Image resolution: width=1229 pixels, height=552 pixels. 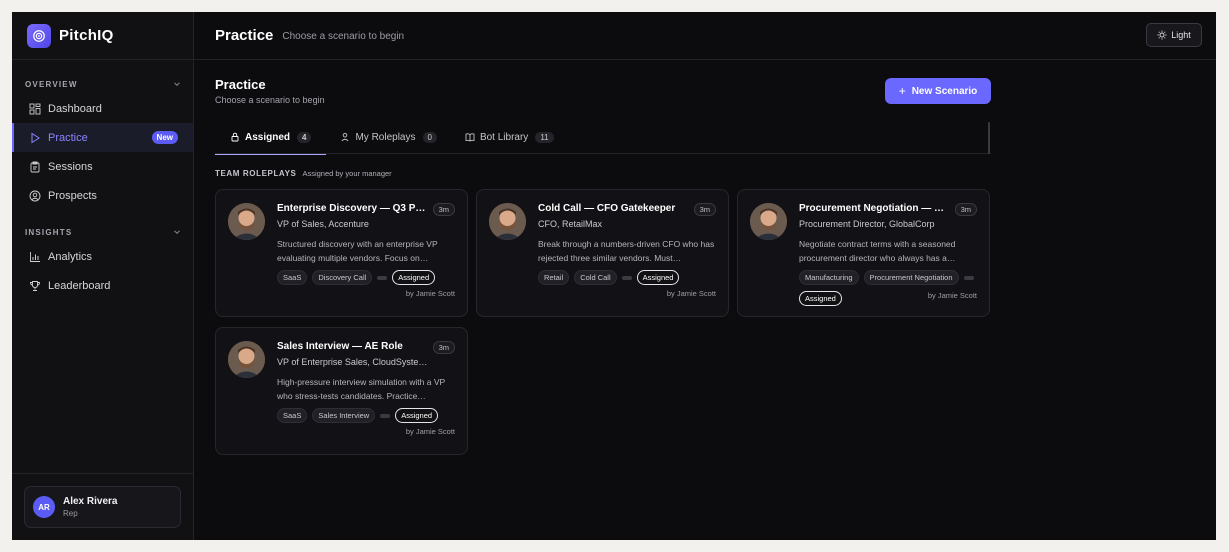 What do you see at coordinates (44, 507) in the screenshot?
I see `avatar: AR` at bounding box center [44, 507].